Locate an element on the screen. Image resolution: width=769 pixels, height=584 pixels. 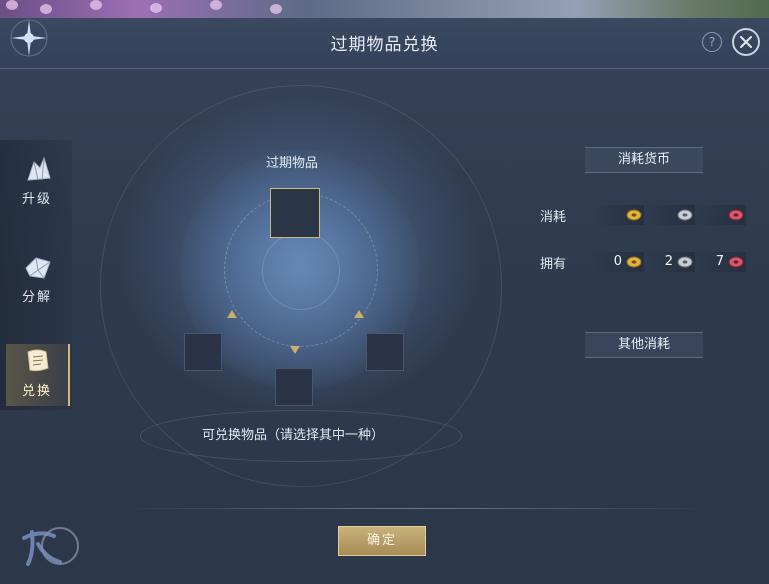
sidebar-item-label: 升级 is located at coordinates (36, 199).